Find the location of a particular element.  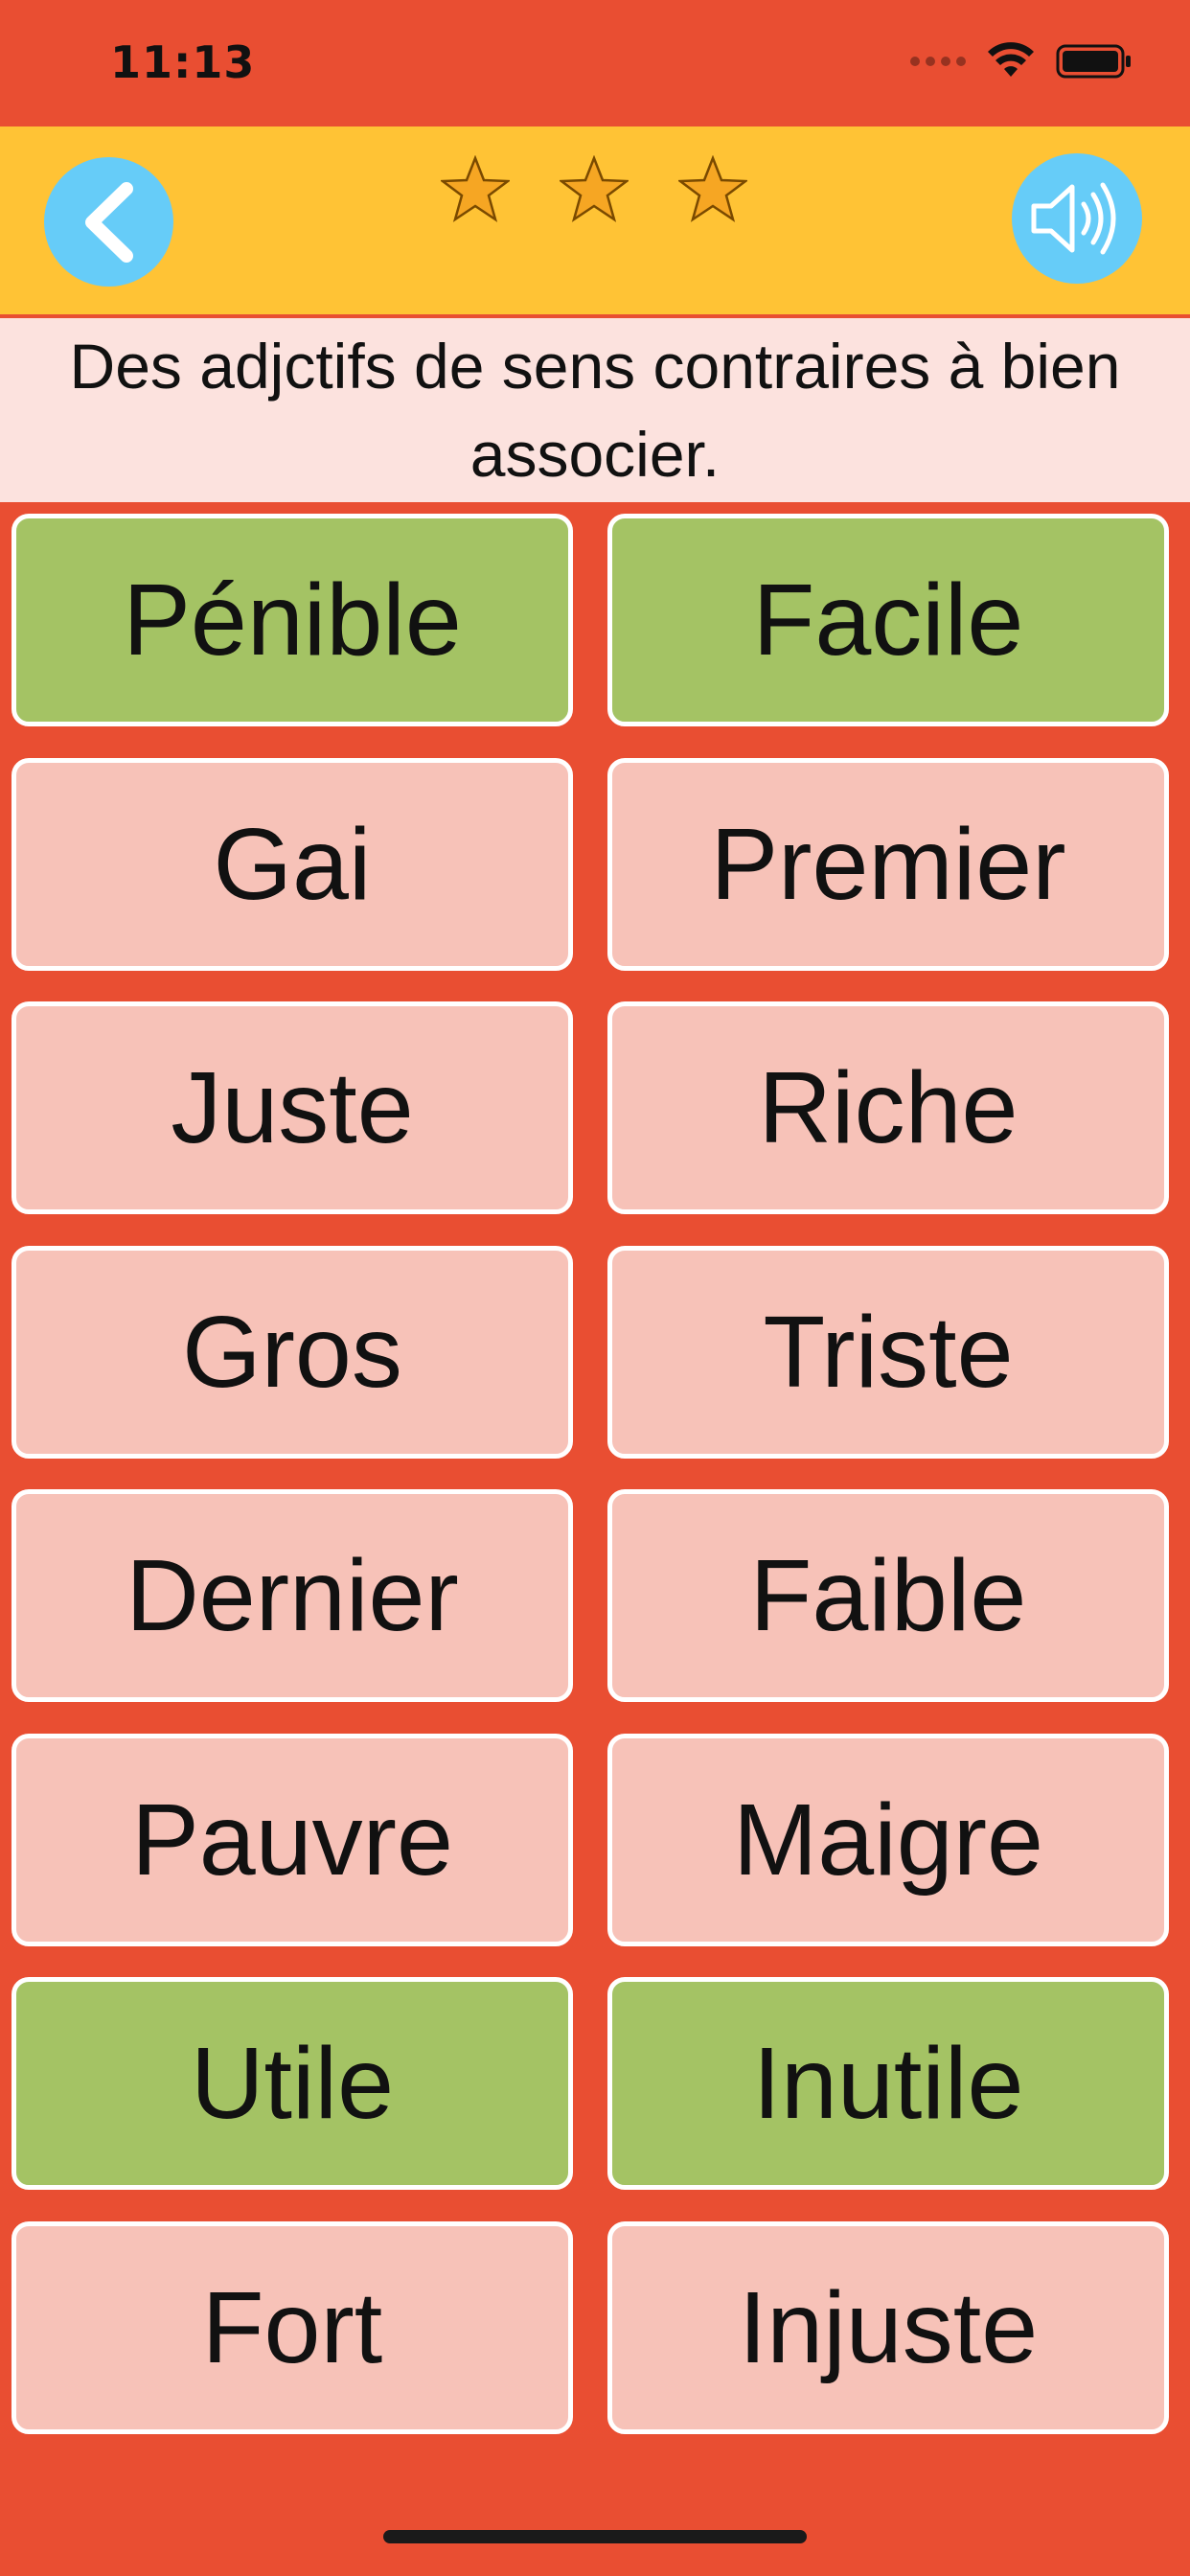

word-card: Gai is located at coordinates (292, 864).